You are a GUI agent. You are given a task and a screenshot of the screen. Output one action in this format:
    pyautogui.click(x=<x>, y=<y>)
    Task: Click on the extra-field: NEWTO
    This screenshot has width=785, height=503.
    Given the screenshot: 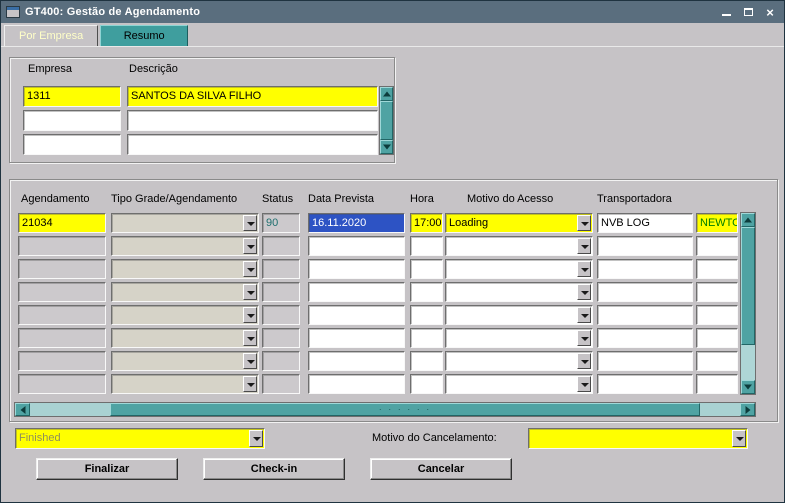 What is the action you would take?
    pyautogui.click(x=717, y=223)
    